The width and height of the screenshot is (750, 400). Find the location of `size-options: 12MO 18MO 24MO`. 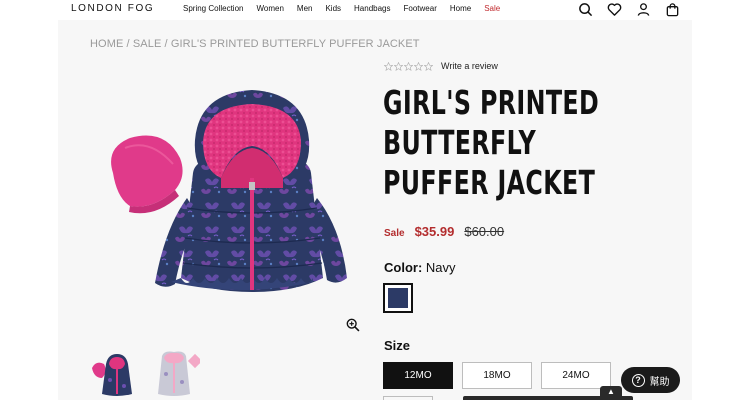

size-options: 12MO 18MO 24MO is located at coordinates (497, 375).